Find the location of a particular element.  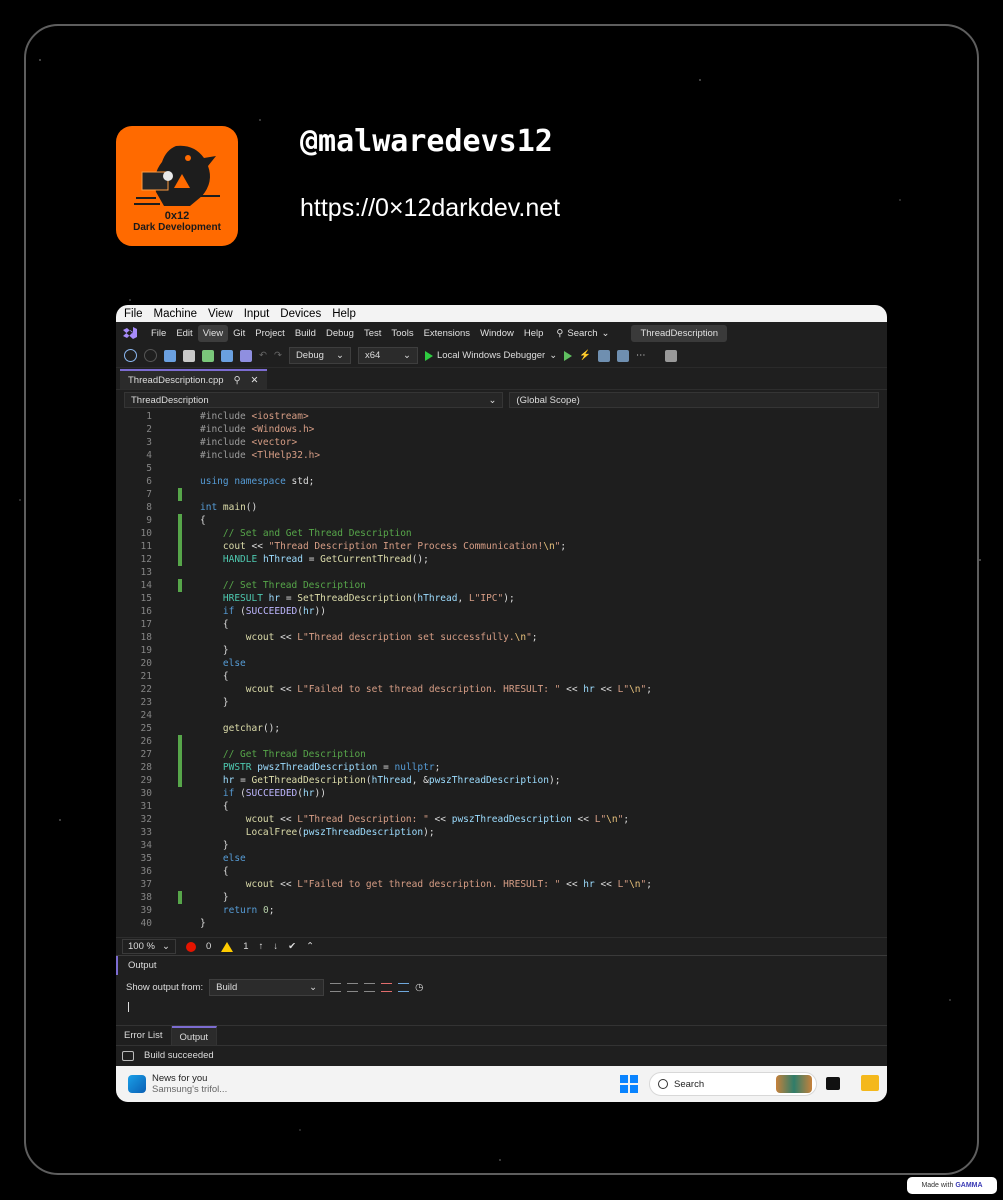

code-text: { is located at coordinates (214, 624).